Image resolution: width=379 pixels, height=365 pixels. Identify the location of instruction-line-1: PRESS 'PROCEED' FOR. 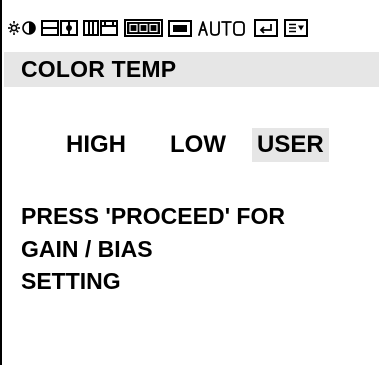
(153, 216).